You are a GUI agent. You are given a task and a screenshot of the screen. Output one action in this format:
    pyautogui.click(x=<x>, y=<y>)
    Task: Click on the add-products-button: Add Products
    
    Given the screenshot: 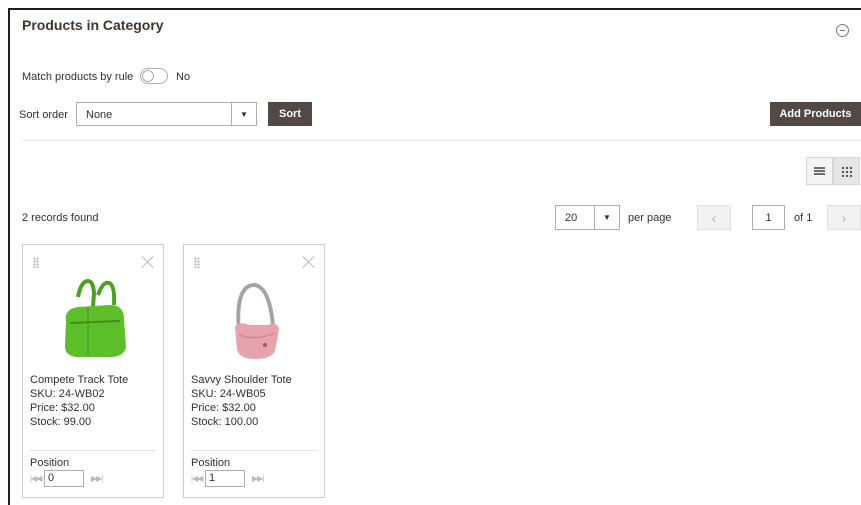 What is the action you would take?
    pyautogui.click(x=815, y=114)
    